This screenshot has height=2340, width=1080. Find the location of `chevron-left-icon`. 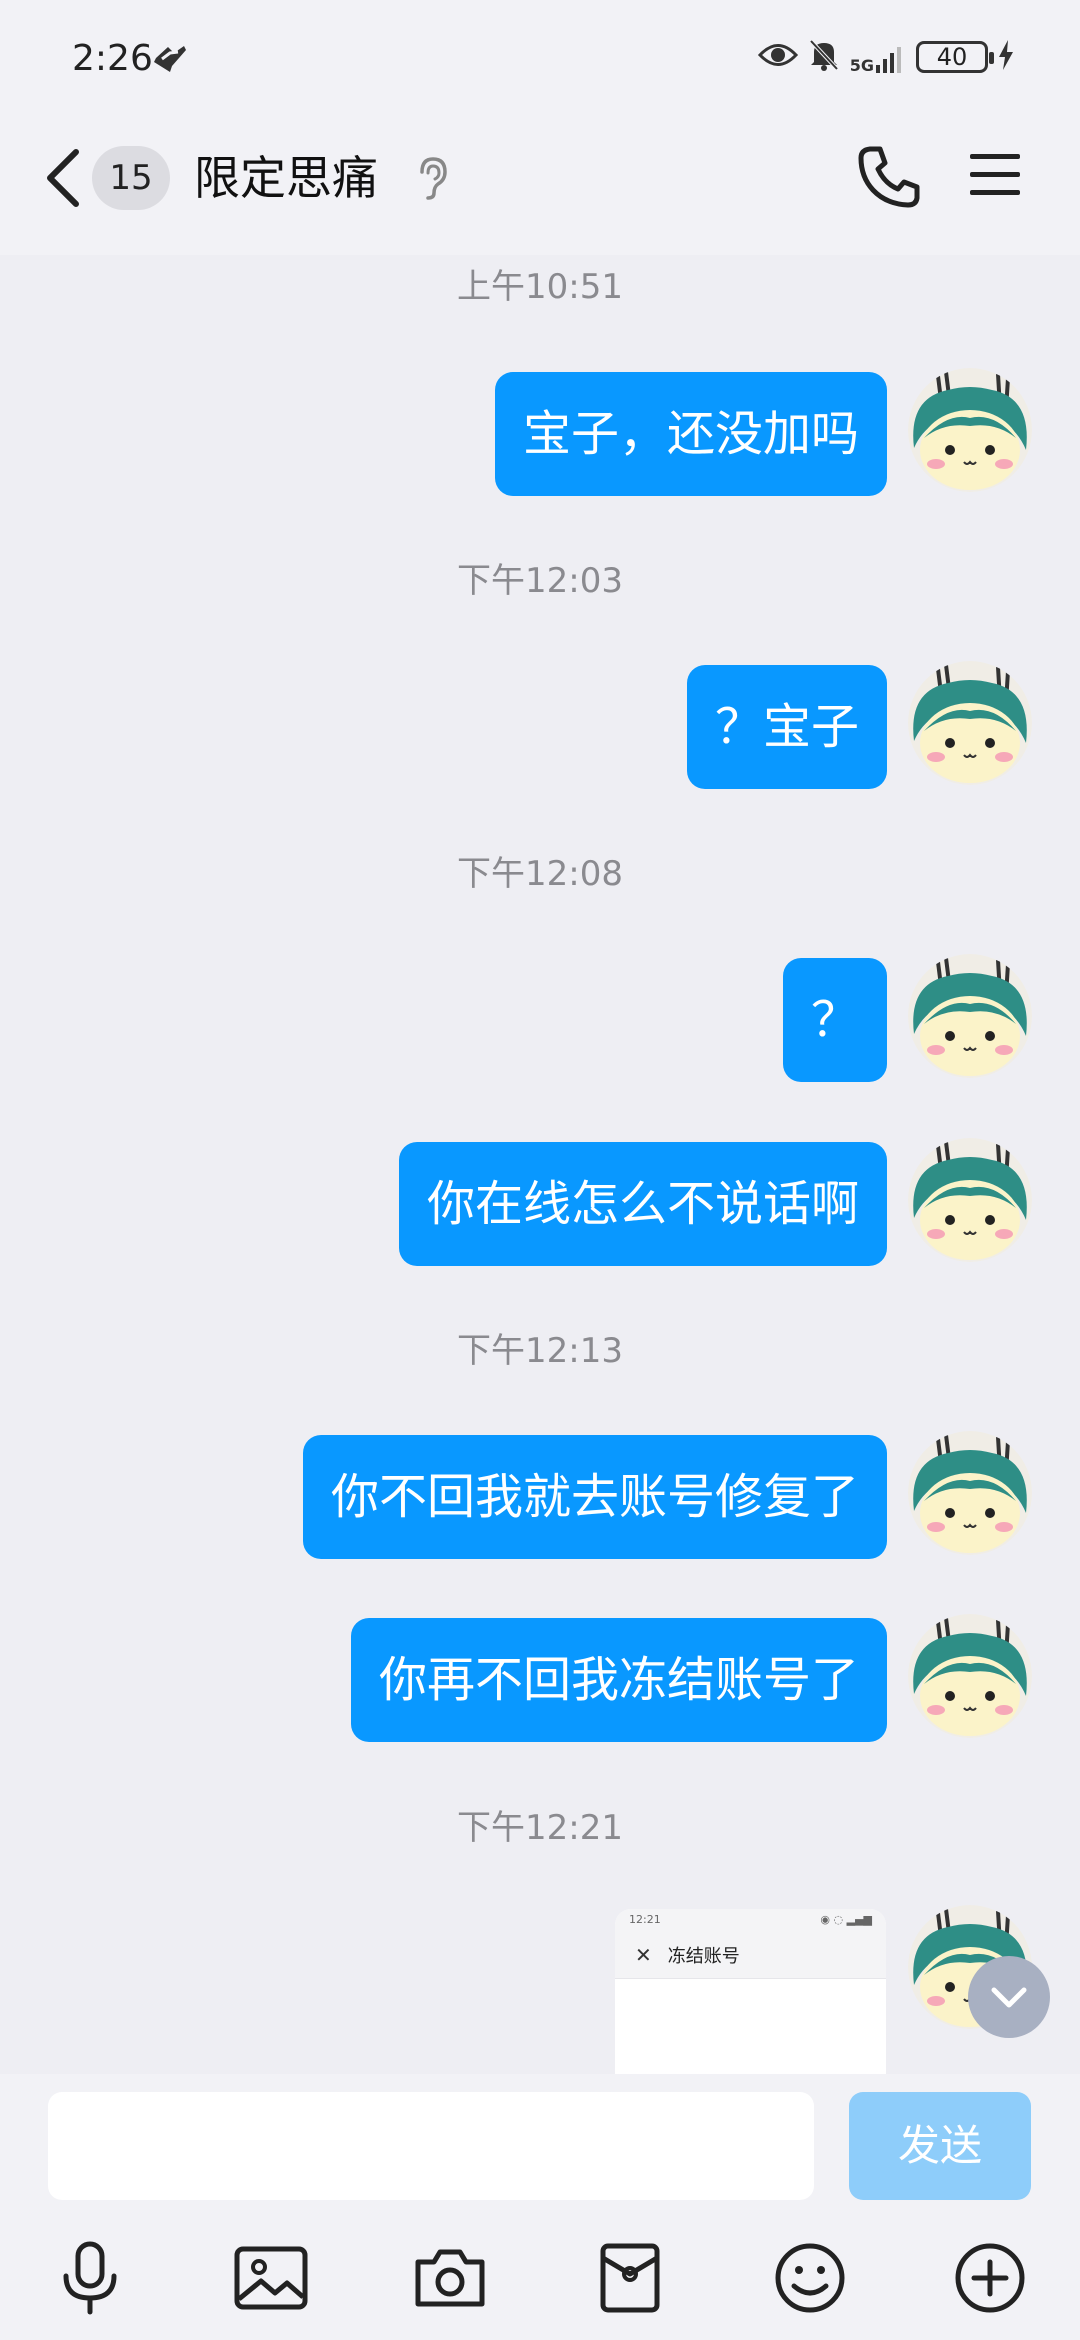

chevron-left-icon is located at coordinates (63, 178).